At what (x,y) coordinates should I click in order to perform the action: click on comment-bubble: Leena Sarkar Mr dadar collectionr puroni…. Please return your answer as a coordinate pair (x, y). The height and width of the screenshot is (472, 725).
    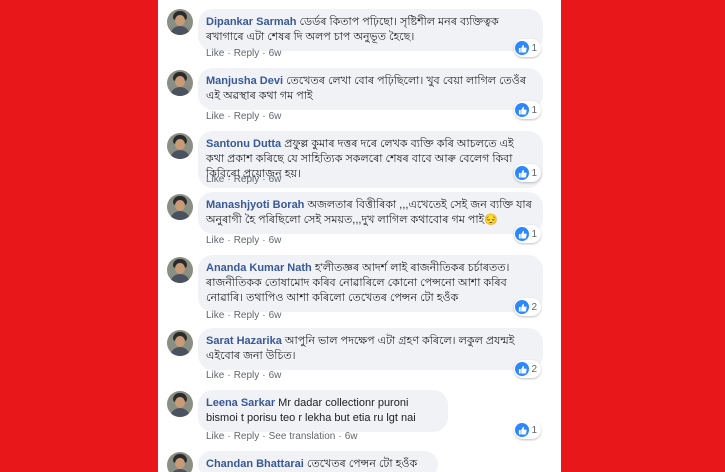
    Looking at the image, I should click on (323, 411).